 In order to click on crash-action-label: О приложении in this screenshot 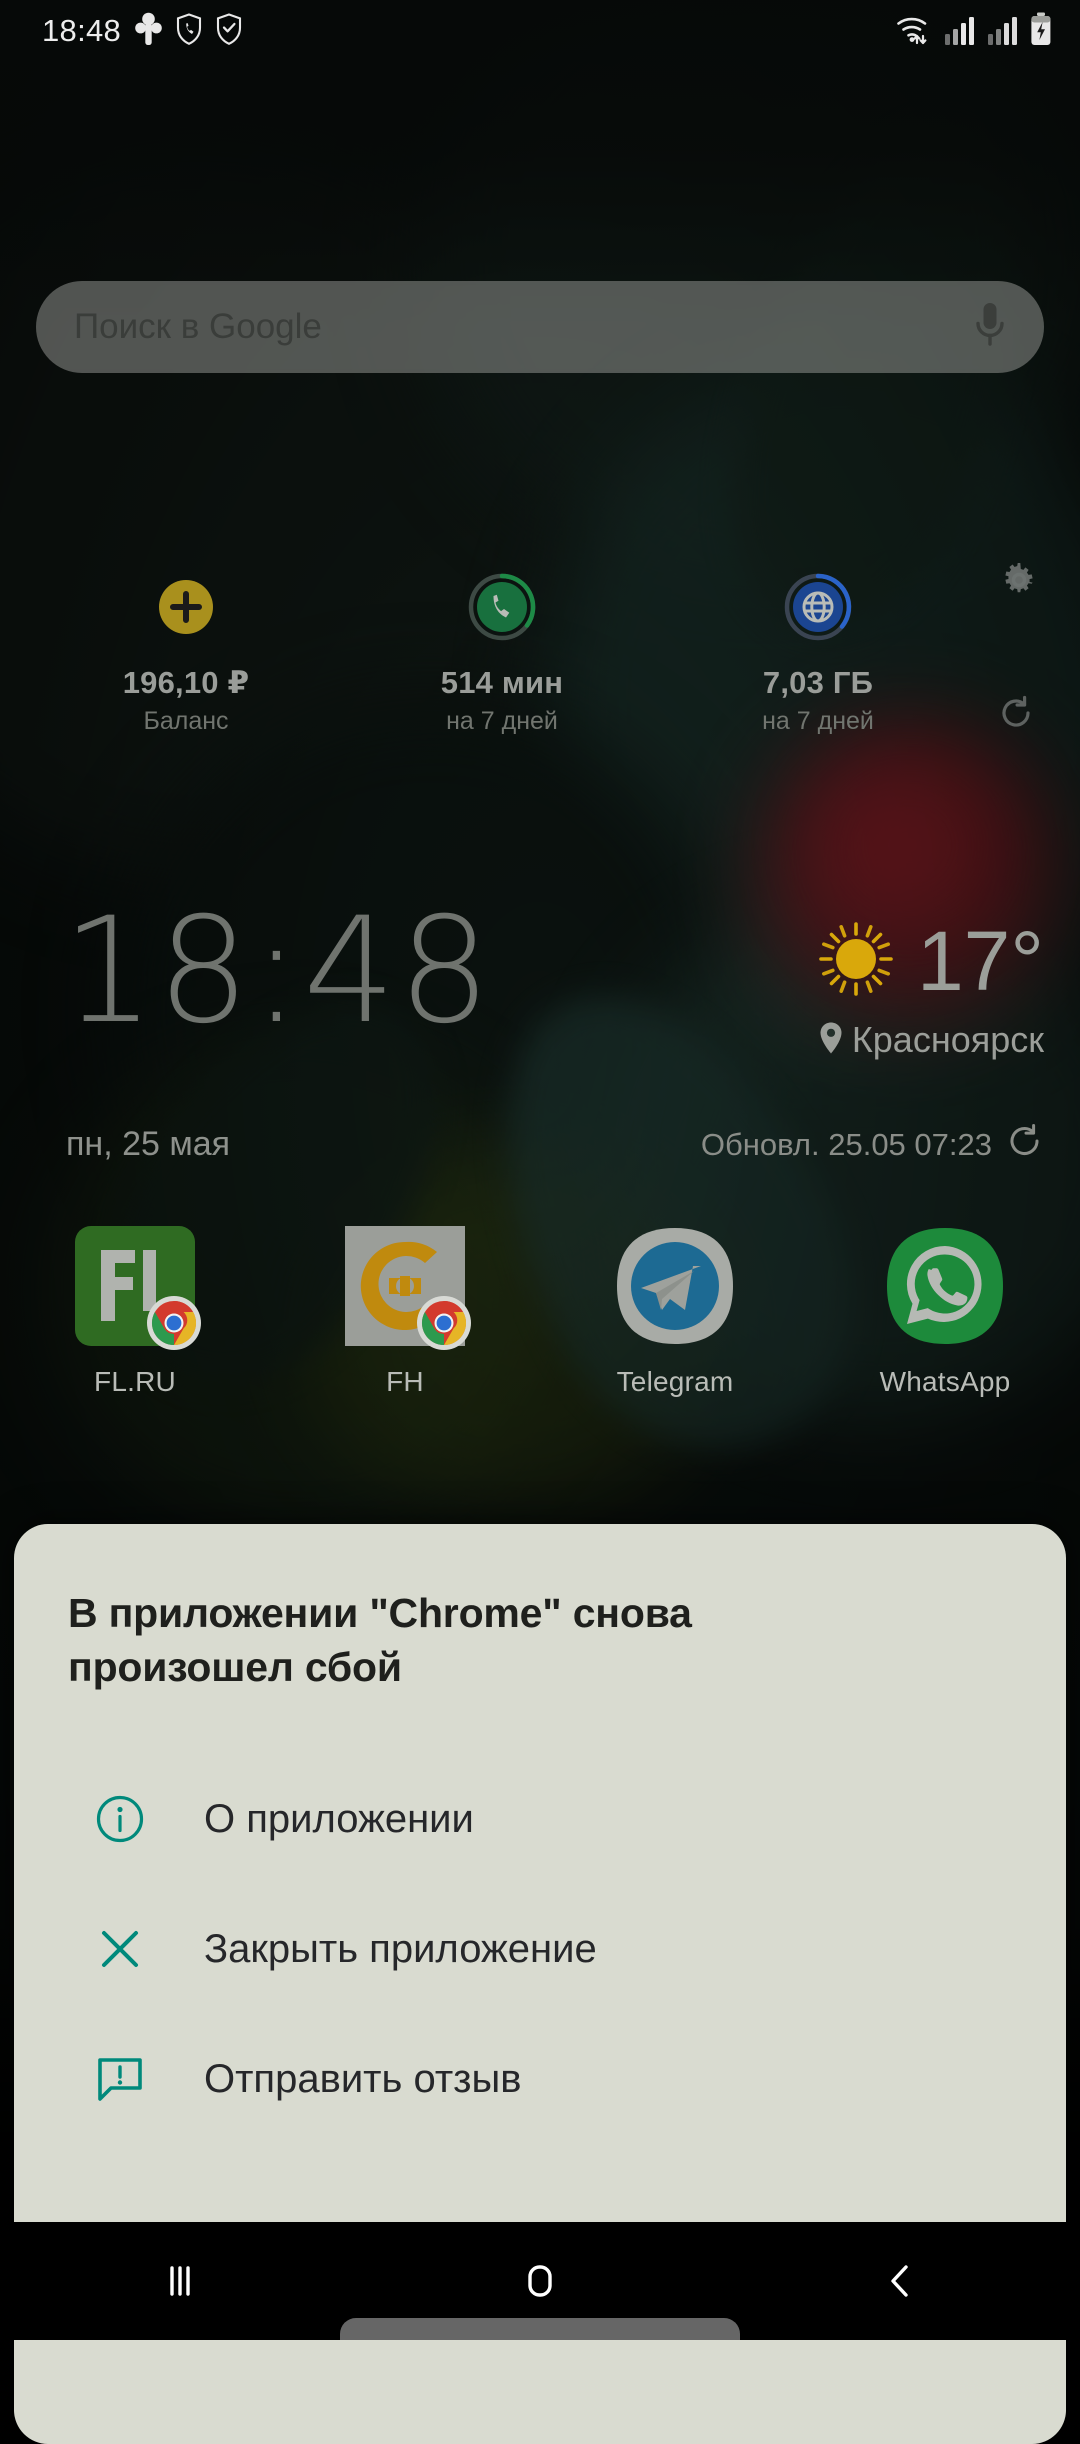, I will do `click(339, 1818)`.